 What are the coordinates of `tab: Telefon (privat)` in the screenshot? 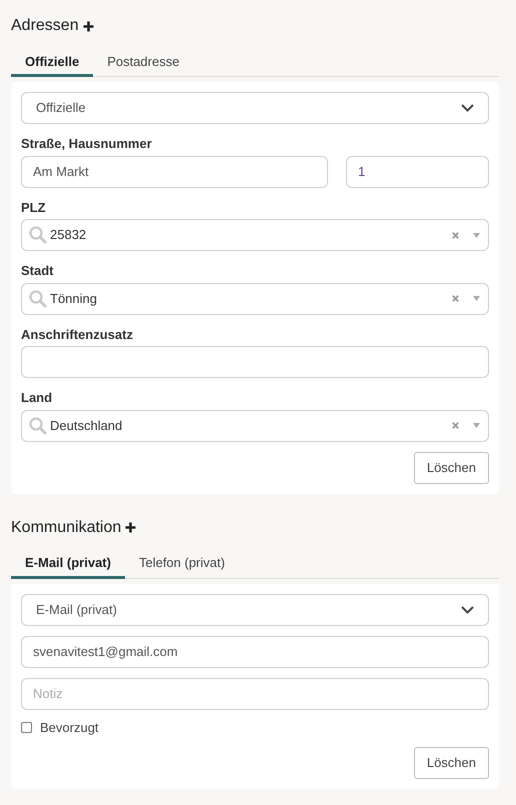 It's located at (181, 564).